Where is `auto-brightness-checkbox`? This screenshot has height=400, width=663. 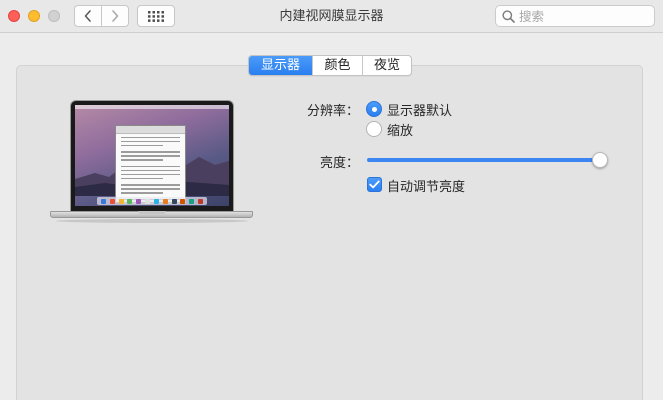 auto-brightness-checkbox is located at coordinates (374, 184).